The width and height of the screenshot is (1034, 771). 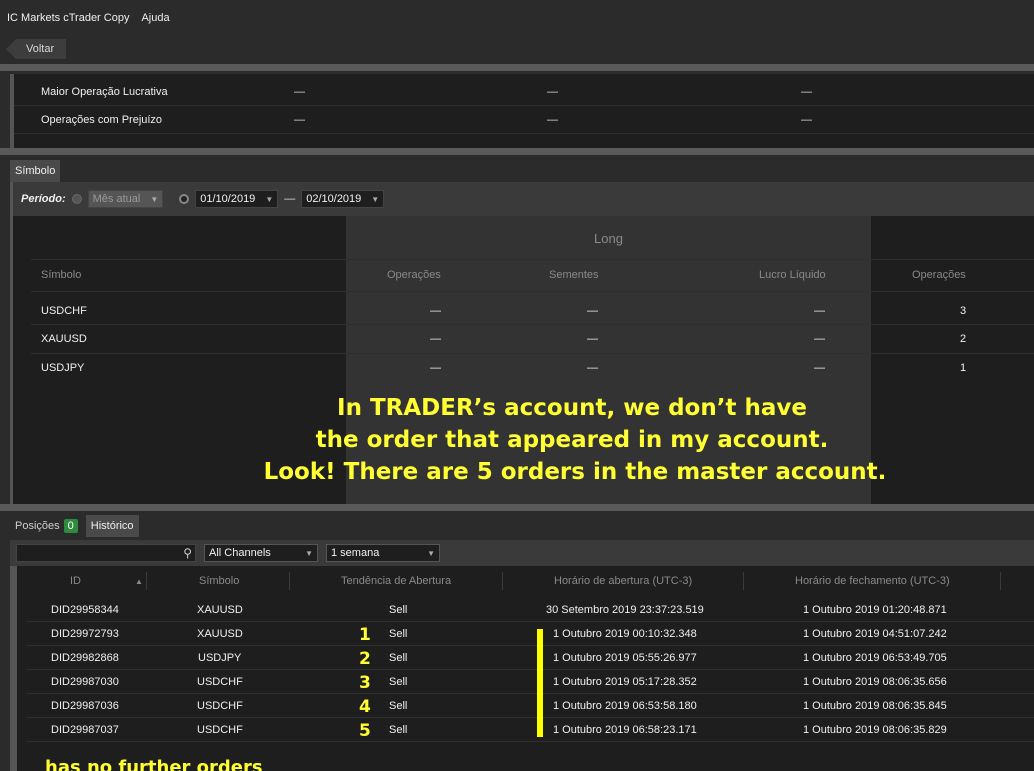 What do you see at coordinates (70, 526) in the screenshot?
I see `positions-count-badge: 0` at bounding box center [70, 526].